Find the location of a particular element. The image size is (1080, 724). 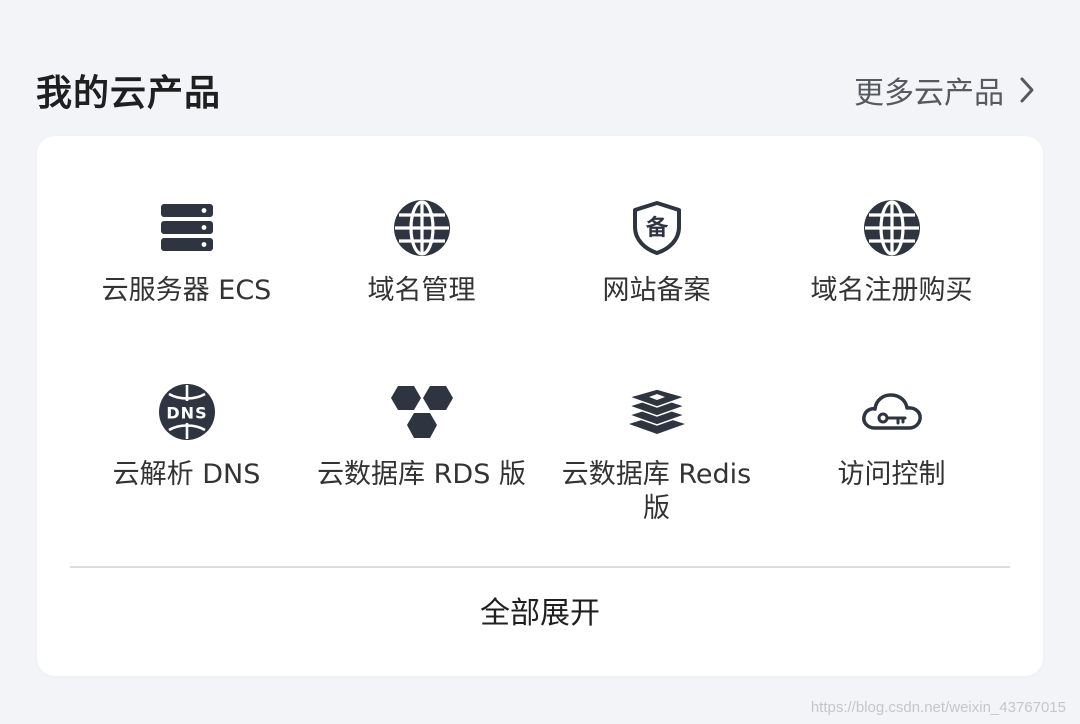

product-access-control: 访问控制 is located at coordinates (891, 436).